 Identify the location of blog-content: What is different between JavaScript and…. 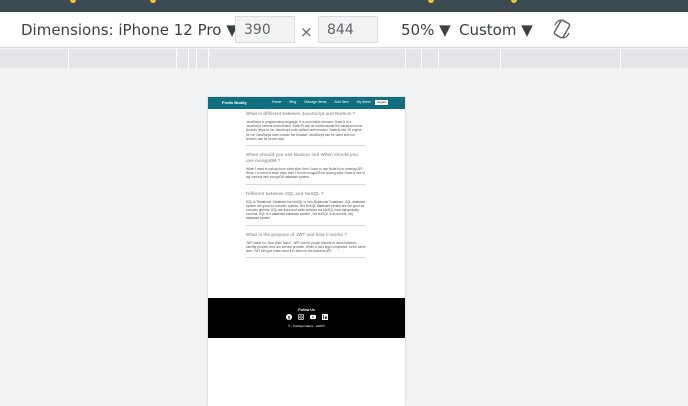
(306, 187).